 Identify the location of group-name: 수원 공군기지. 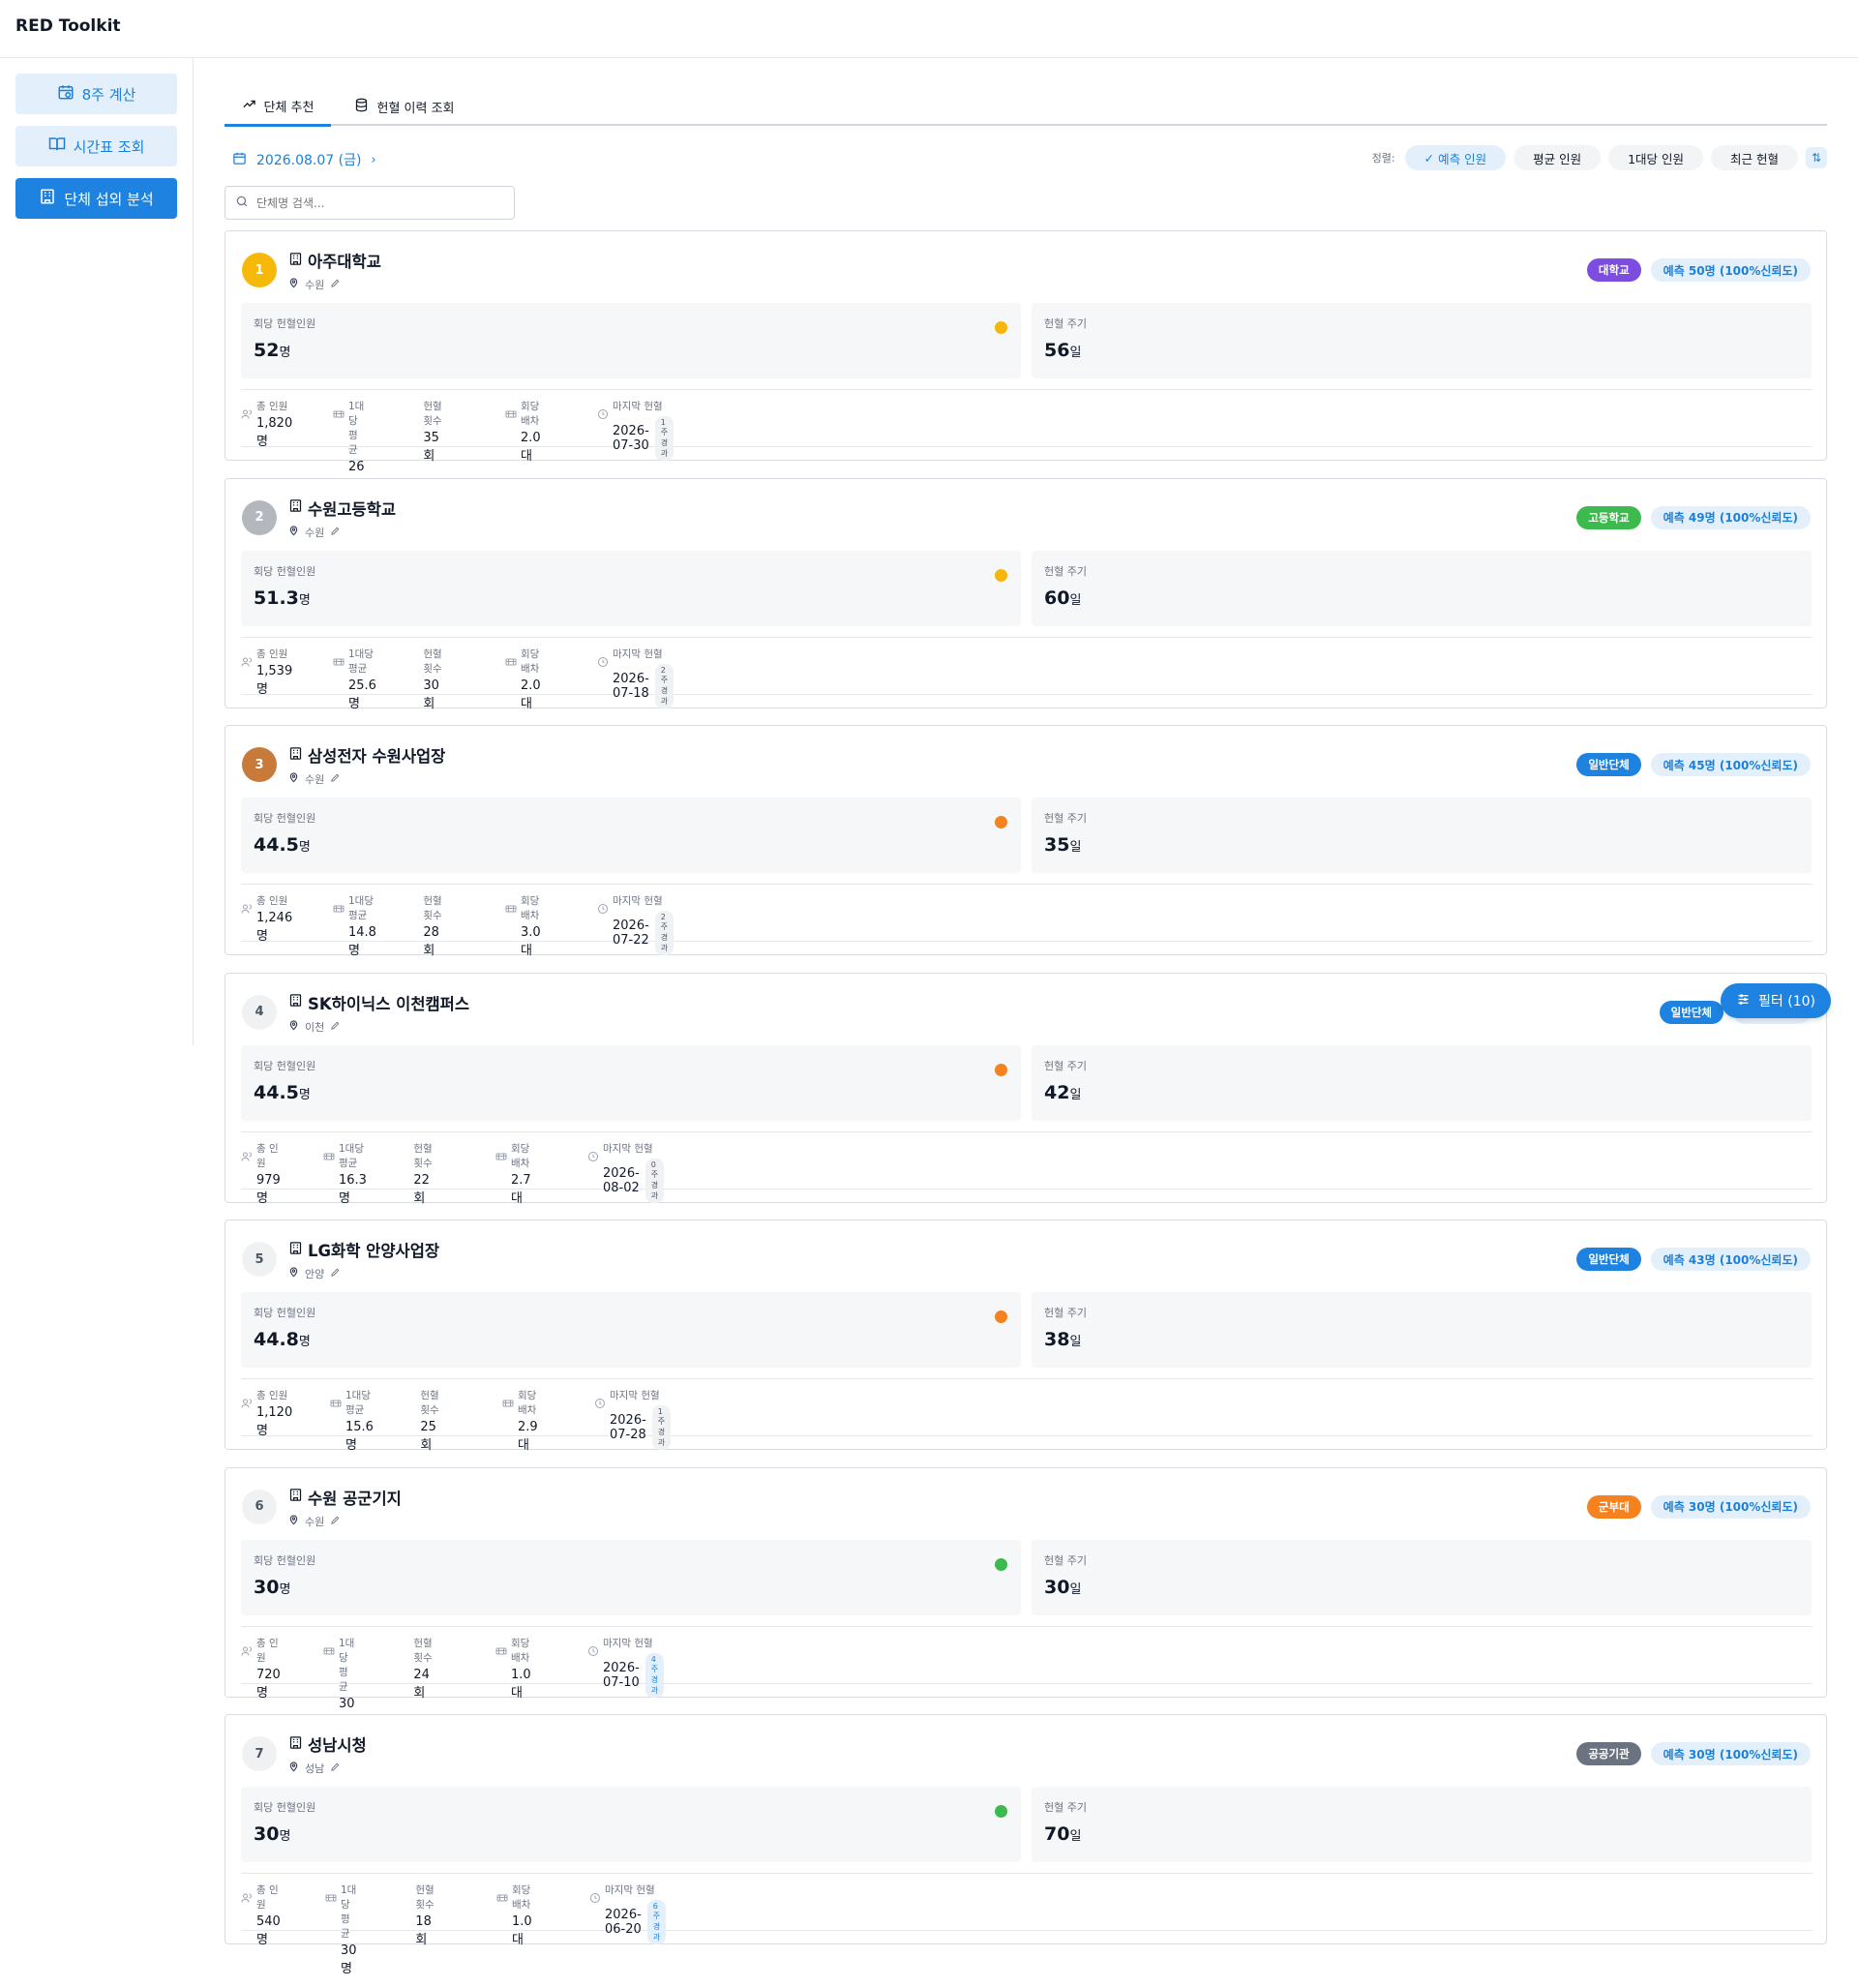
(355, 1498).